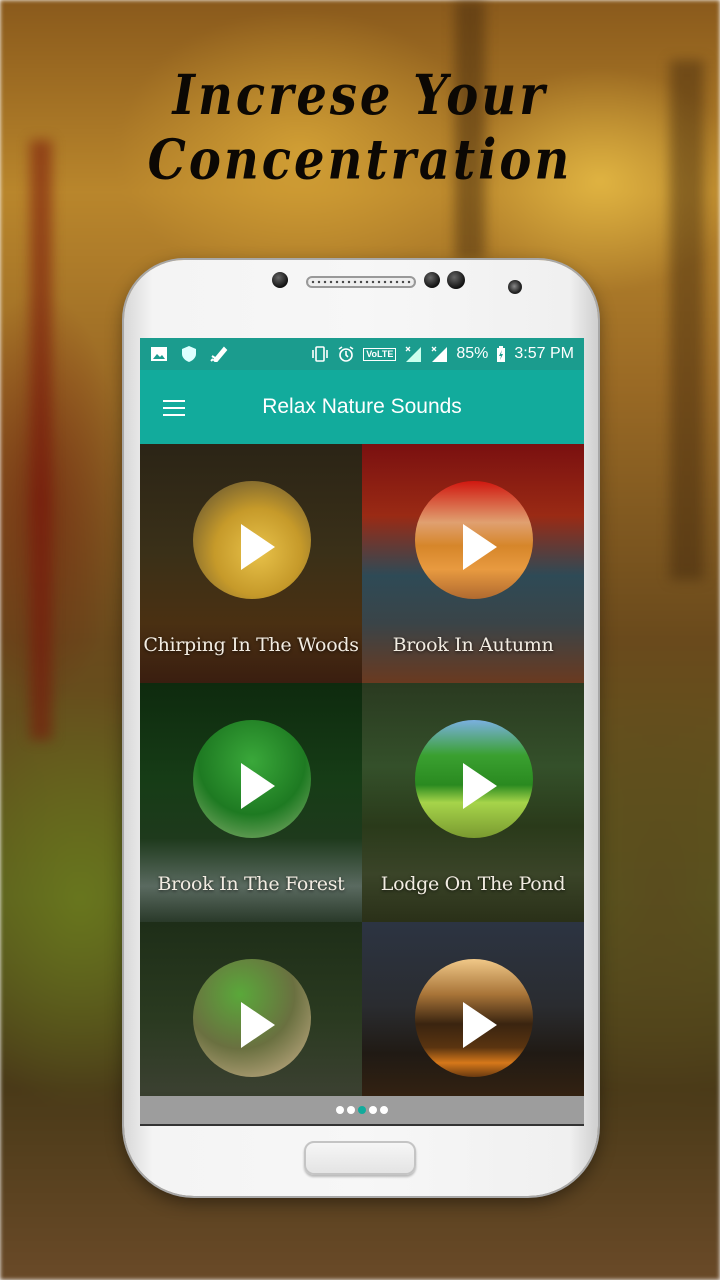 The width and height of the screenshot is (720, 1280). Describe the element at coordinates (360, 1158) in the screenshot. I see `home-button` at that location.